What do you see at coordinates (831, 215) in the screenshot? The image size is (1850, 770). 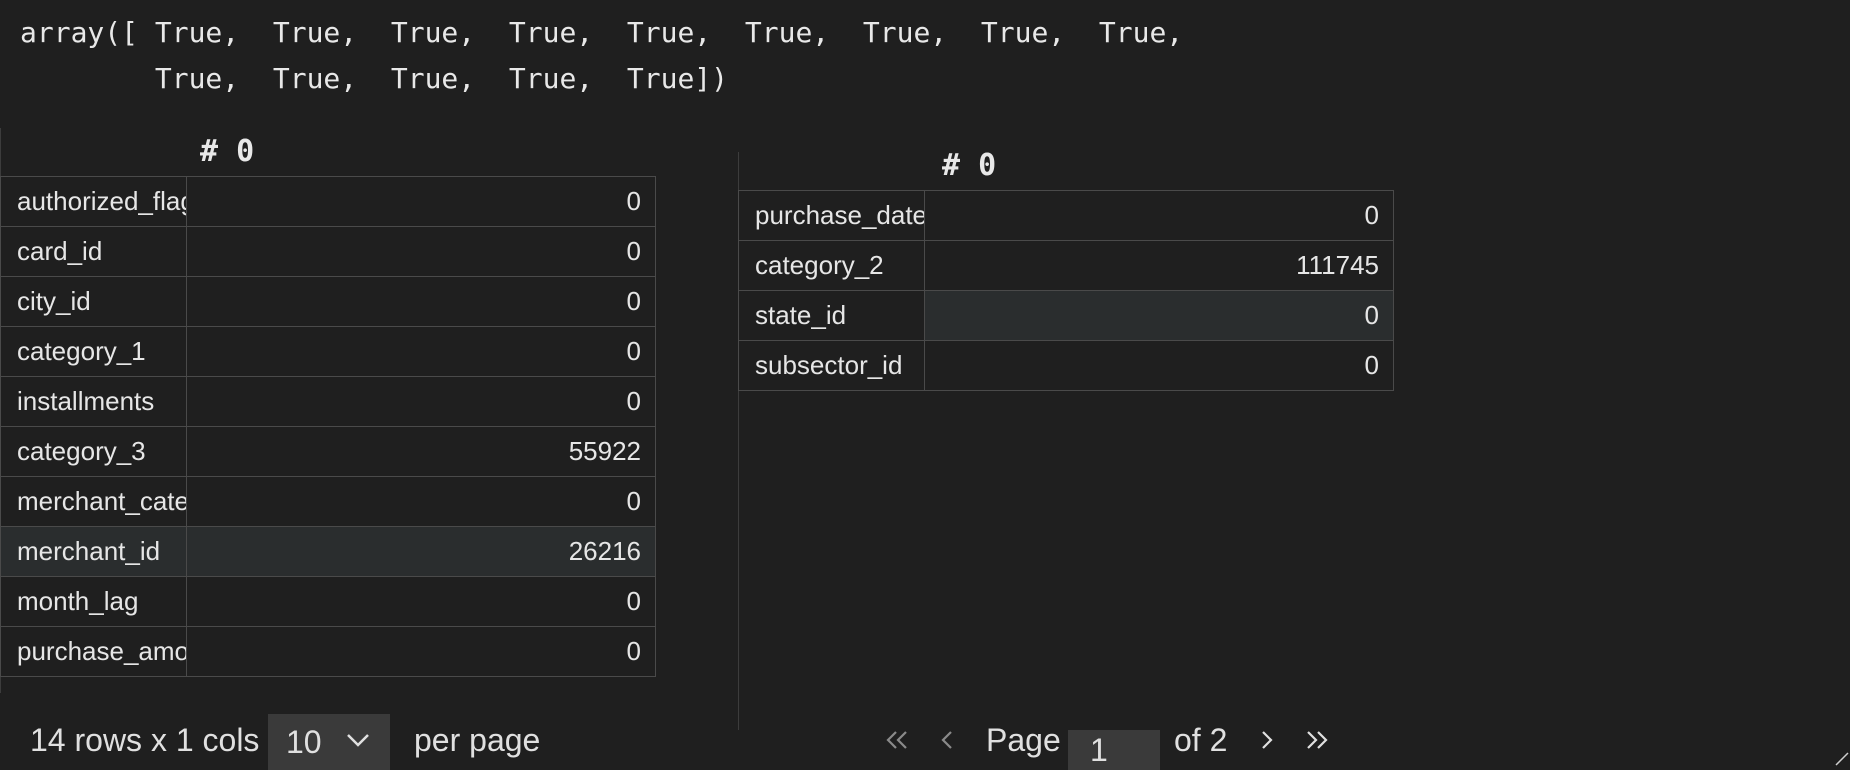 I see `row-index: purchase_date` at bounding box center [831, 215].